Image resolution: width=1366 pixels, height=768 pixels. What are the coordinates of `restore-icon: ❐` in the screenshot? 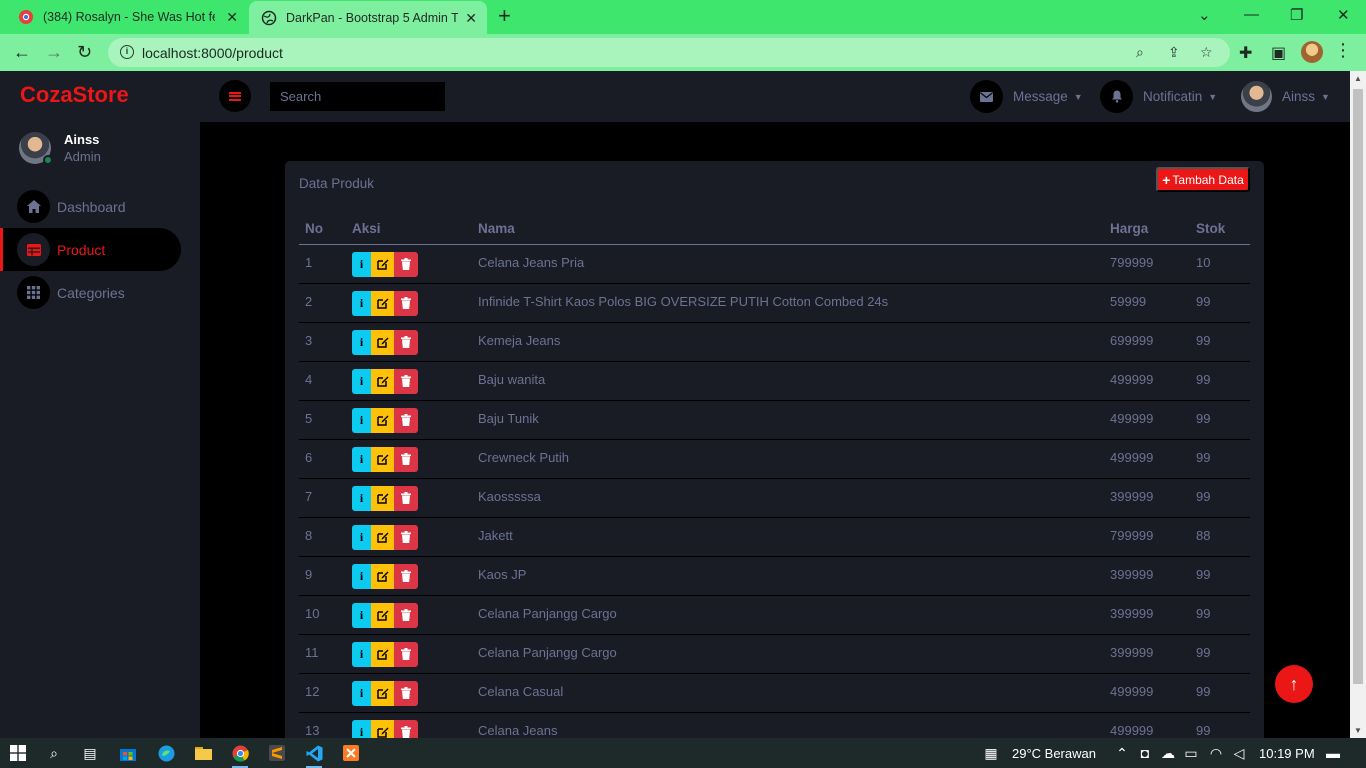 It's located at (1296, 15).